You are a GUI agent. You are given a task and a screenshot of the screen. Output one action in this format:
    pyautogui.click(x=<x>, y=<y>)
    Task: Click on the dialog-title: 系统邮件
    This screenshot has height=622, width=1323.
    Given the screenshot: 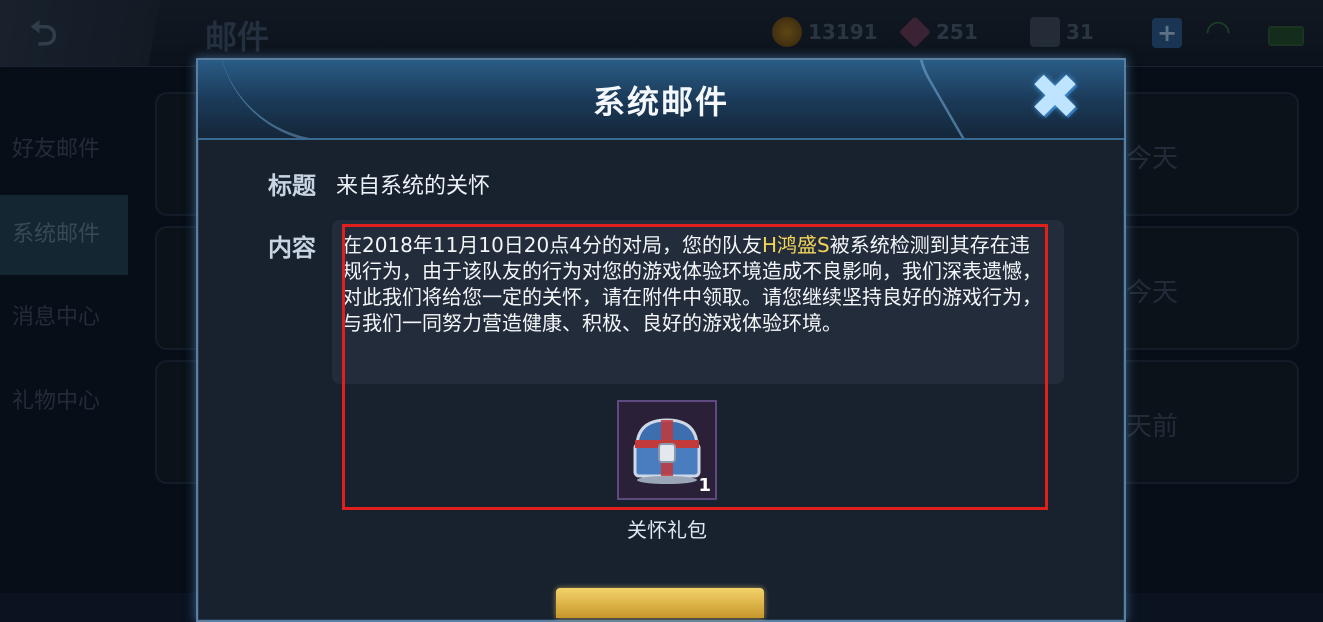 What is the action you would take?
    pyautogui.click(x=660, y=102)
    